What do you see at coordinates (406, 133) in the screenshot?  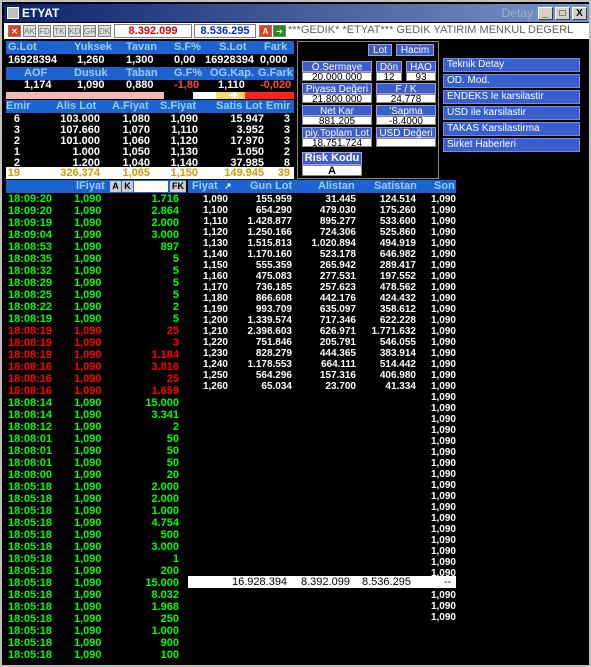 I see `usd-degeri-button: USD Değeri` at bounding box center [406, 133].